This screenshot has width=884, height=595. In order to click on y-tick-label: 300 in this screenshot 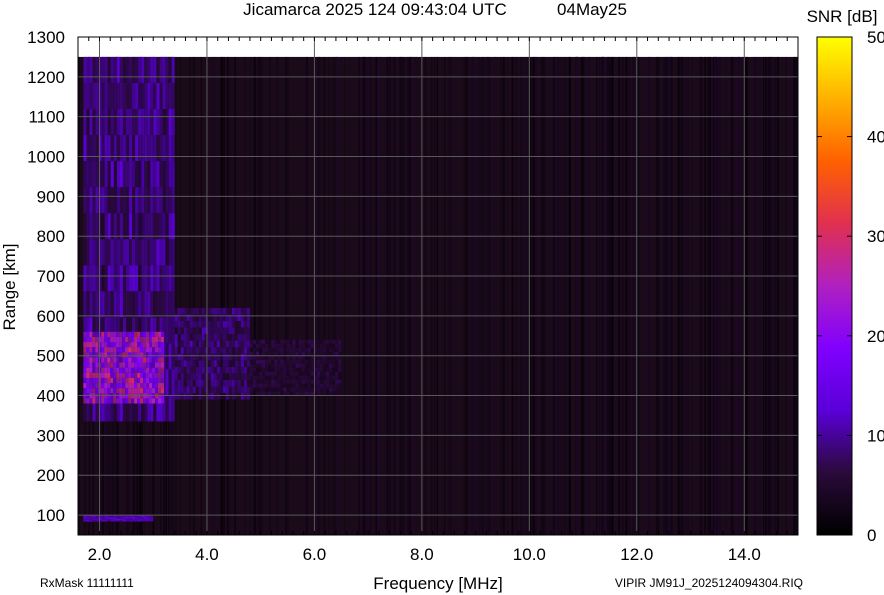, I will do `click(51, 435)`.